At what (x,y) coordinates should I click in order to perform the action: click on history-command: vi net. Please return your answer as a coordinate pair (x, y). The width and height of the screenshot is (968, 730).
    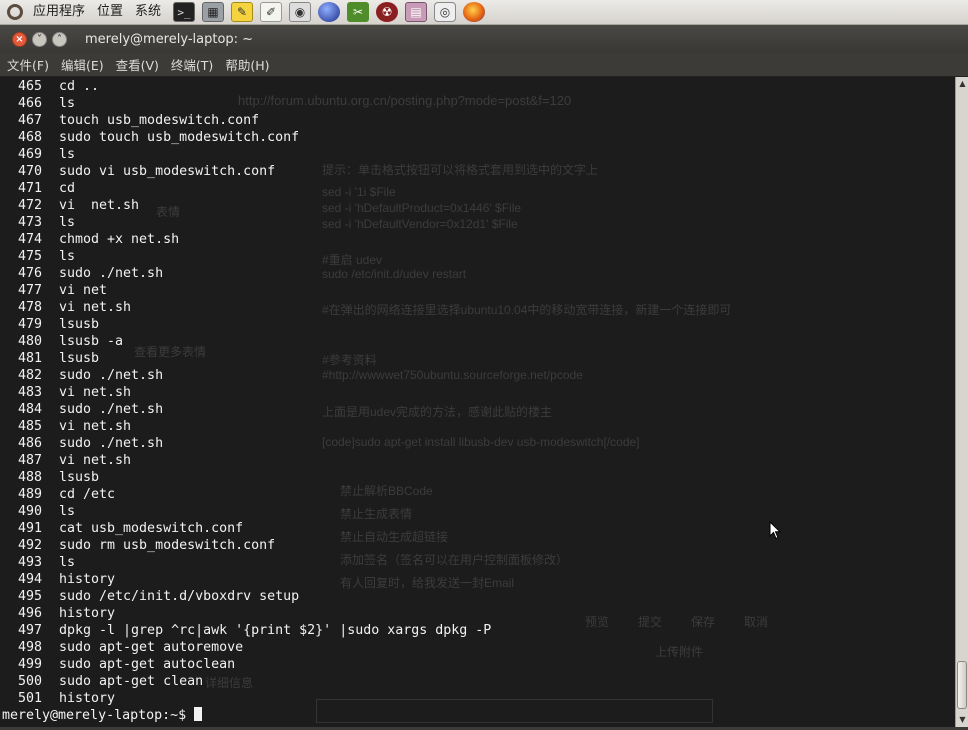
    Looking at the image, I should click on (83, 290).